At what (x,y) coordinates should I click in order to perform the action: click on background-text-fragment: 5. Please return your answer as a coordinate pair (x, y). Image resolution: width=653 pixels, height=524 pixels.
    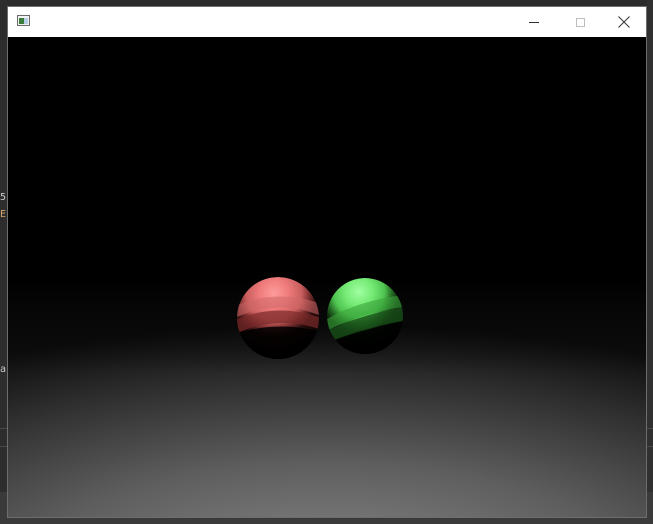
    Looking at the image, I should click on (3, 197).